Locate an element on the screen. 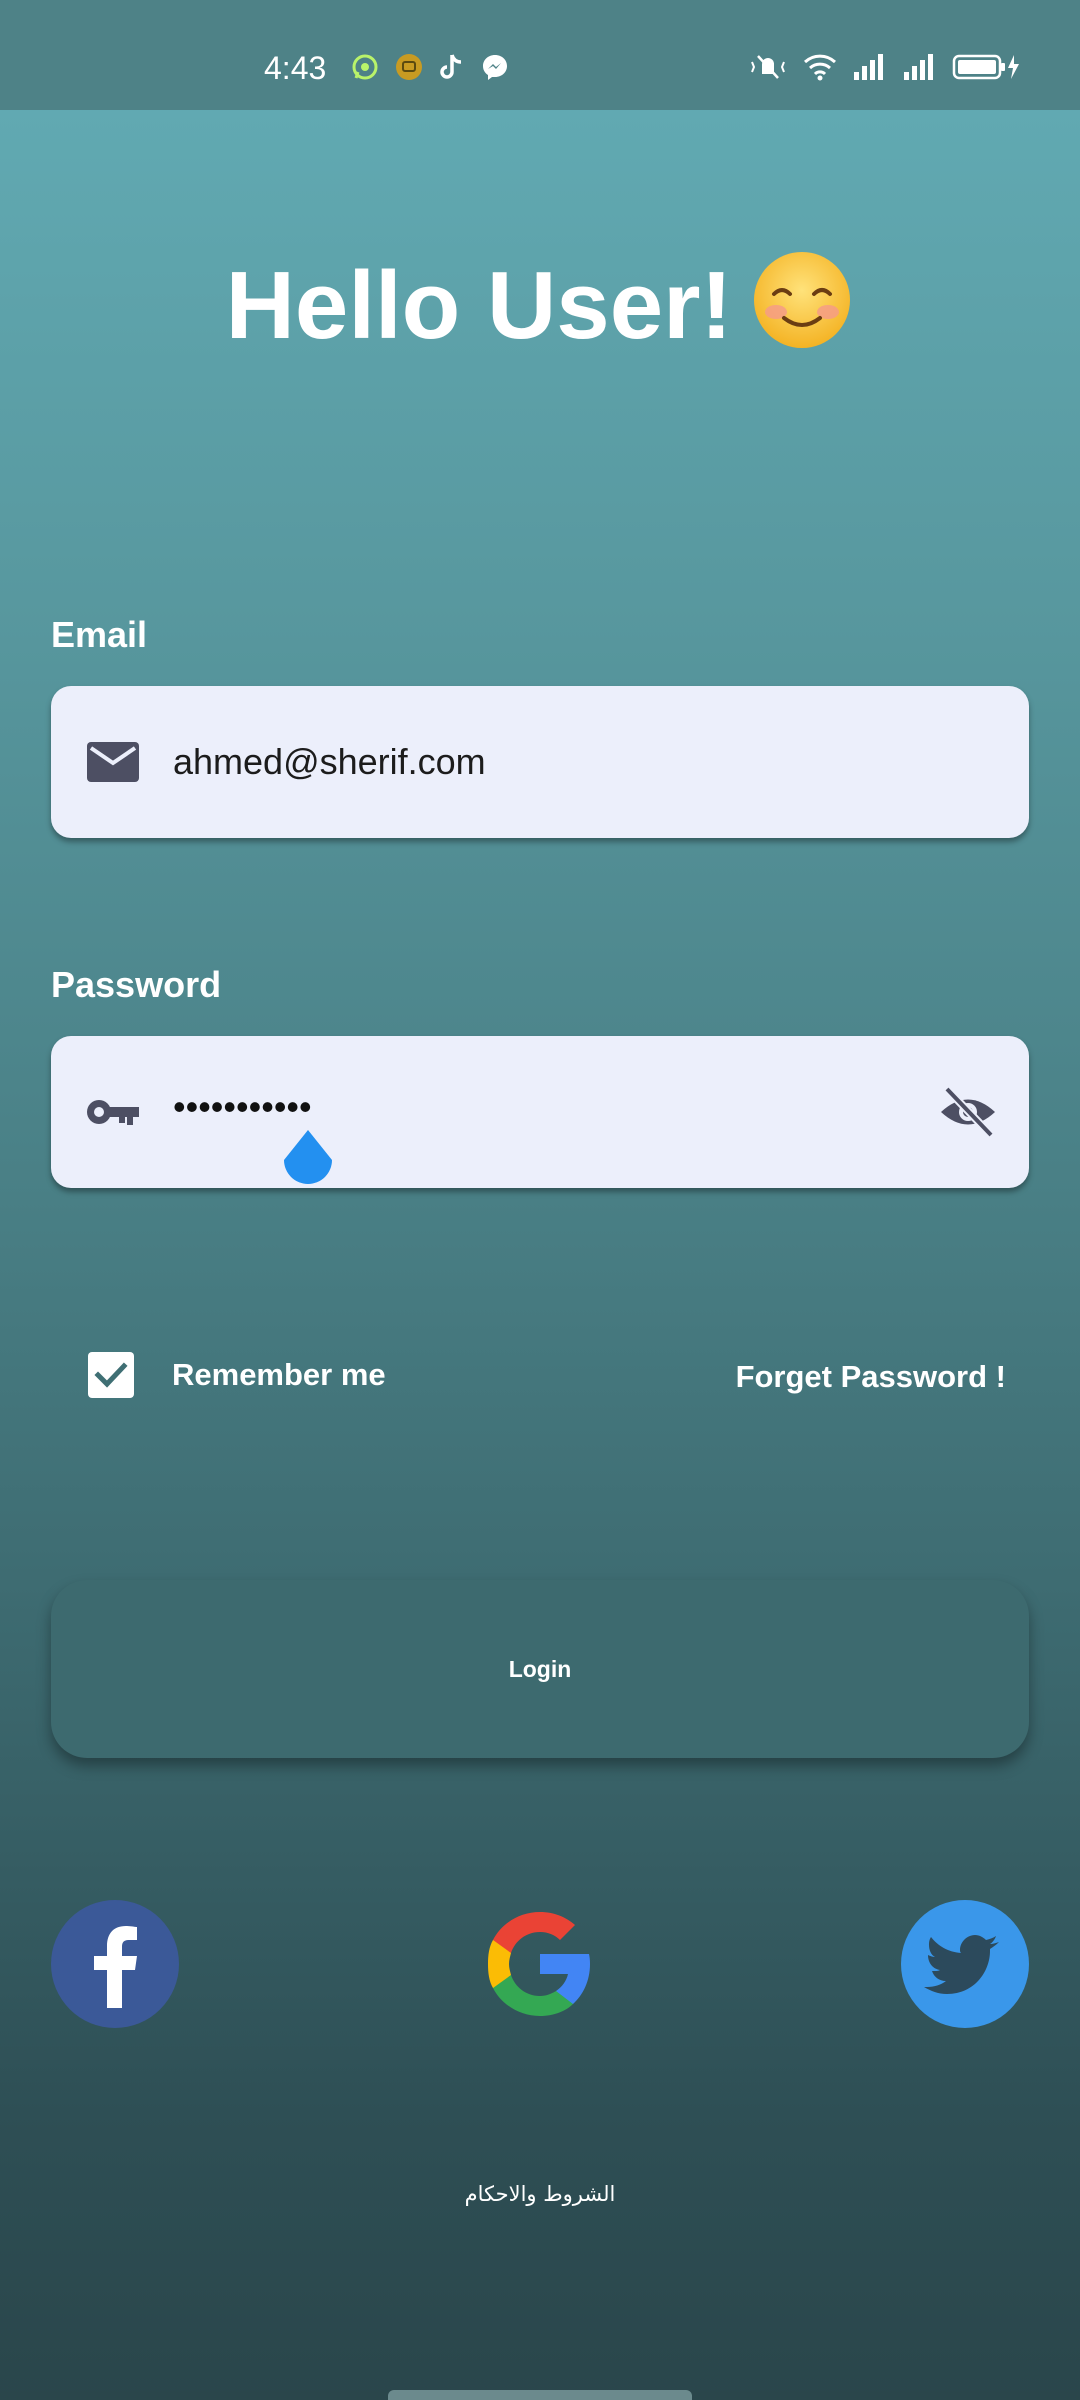  greeting-text: Hello User! is located at coordinates (479, 305).